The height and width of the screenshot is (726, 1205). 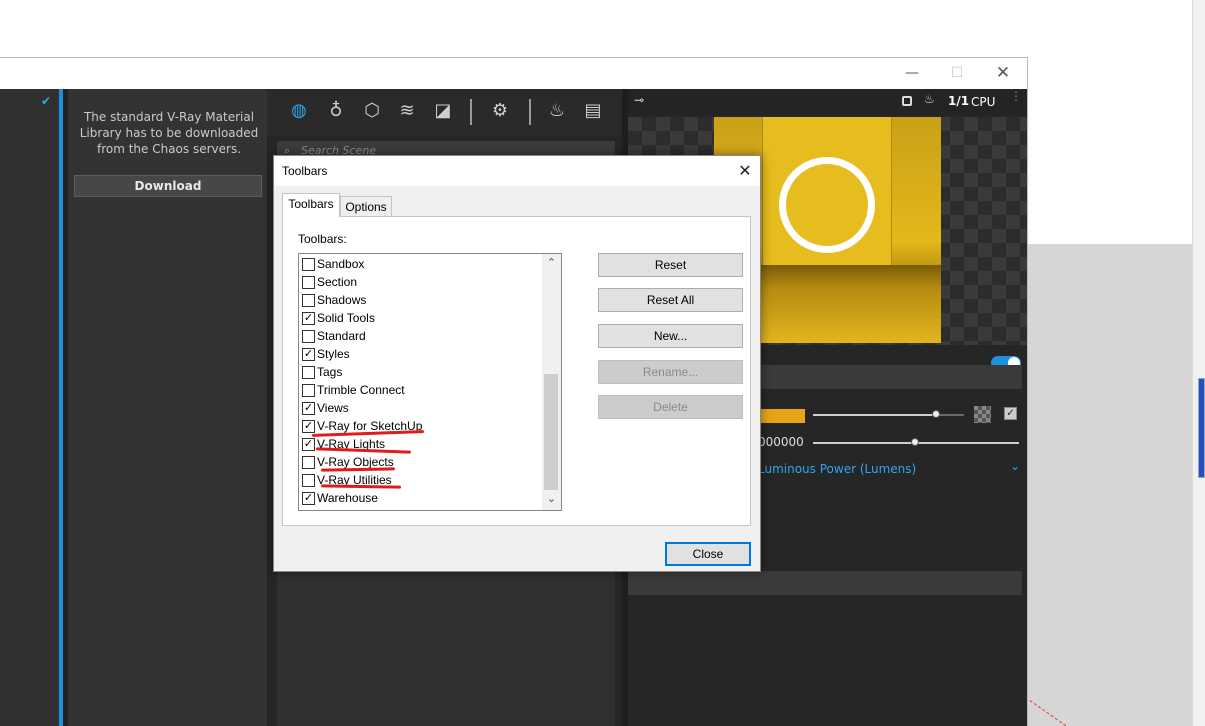 I want to click on render-engine: CPU, so click(x=983, y=102).